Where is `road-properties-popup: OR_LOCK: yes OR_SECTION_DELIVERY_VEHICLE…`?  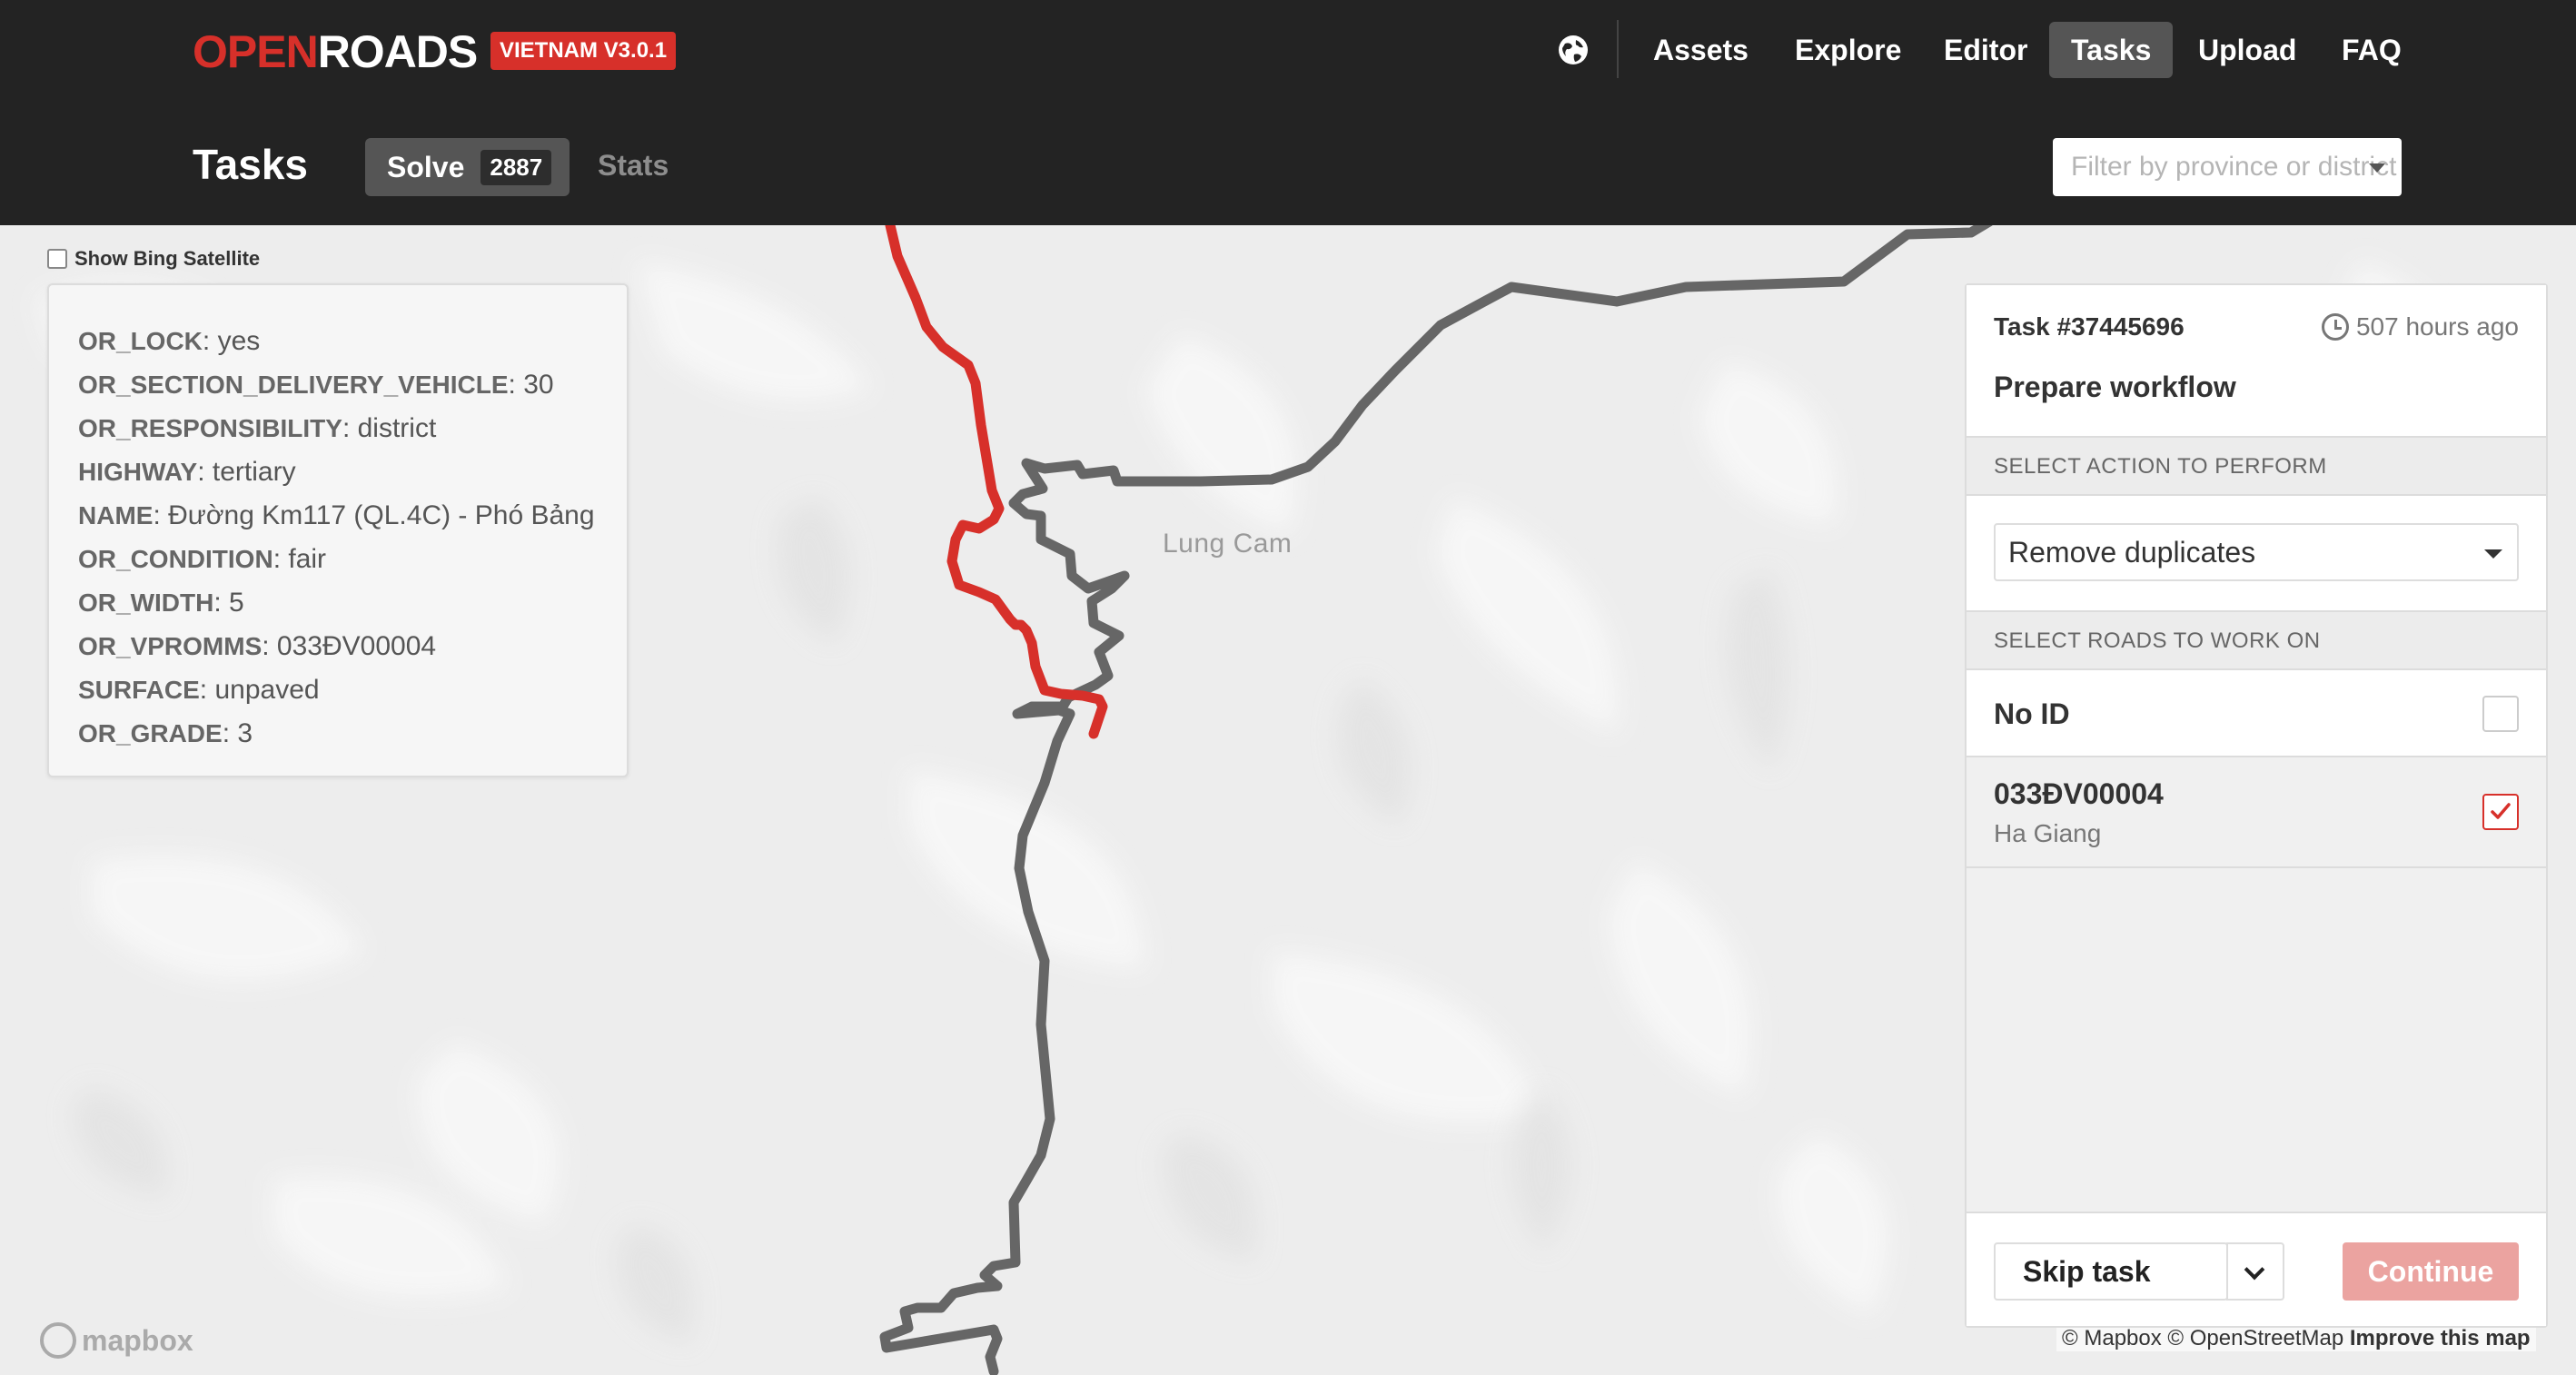 road-properties-popup: OR_LOCK: yes OR_SECTION_DELIVERY_VEHICLE… is located at coordinates (338, 530).